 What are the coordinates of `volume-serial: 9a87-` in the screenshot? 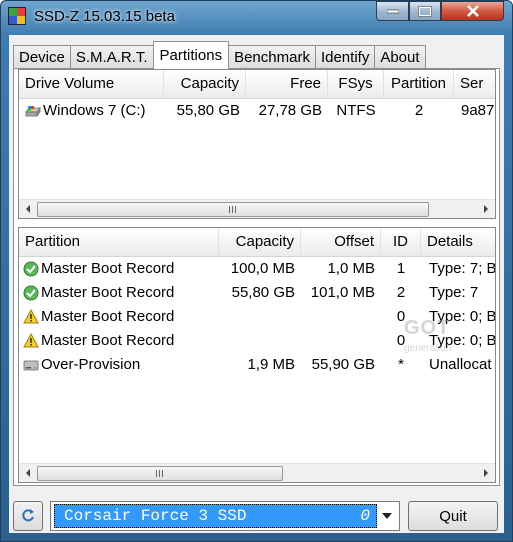 It's located at (478, 110).